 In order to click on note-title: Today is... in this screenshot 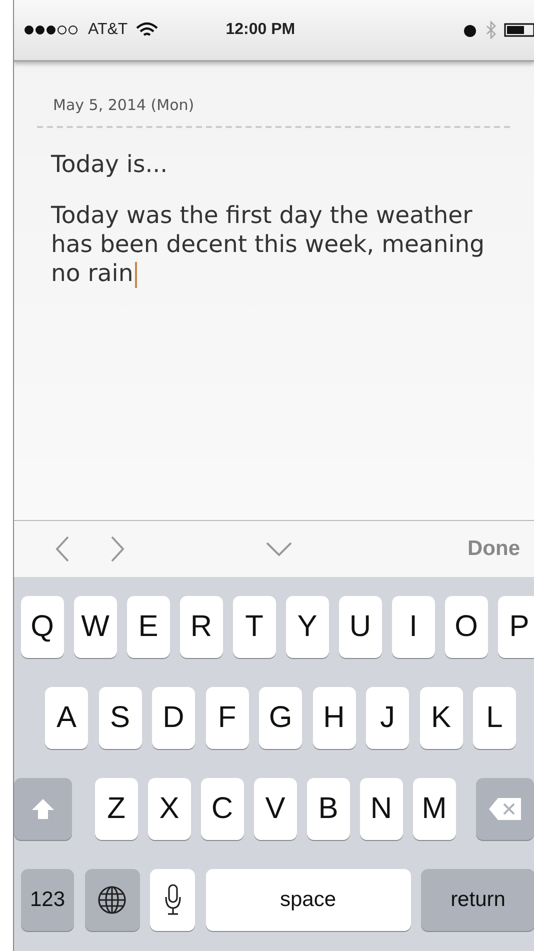, I will do `click(109, 164)`.